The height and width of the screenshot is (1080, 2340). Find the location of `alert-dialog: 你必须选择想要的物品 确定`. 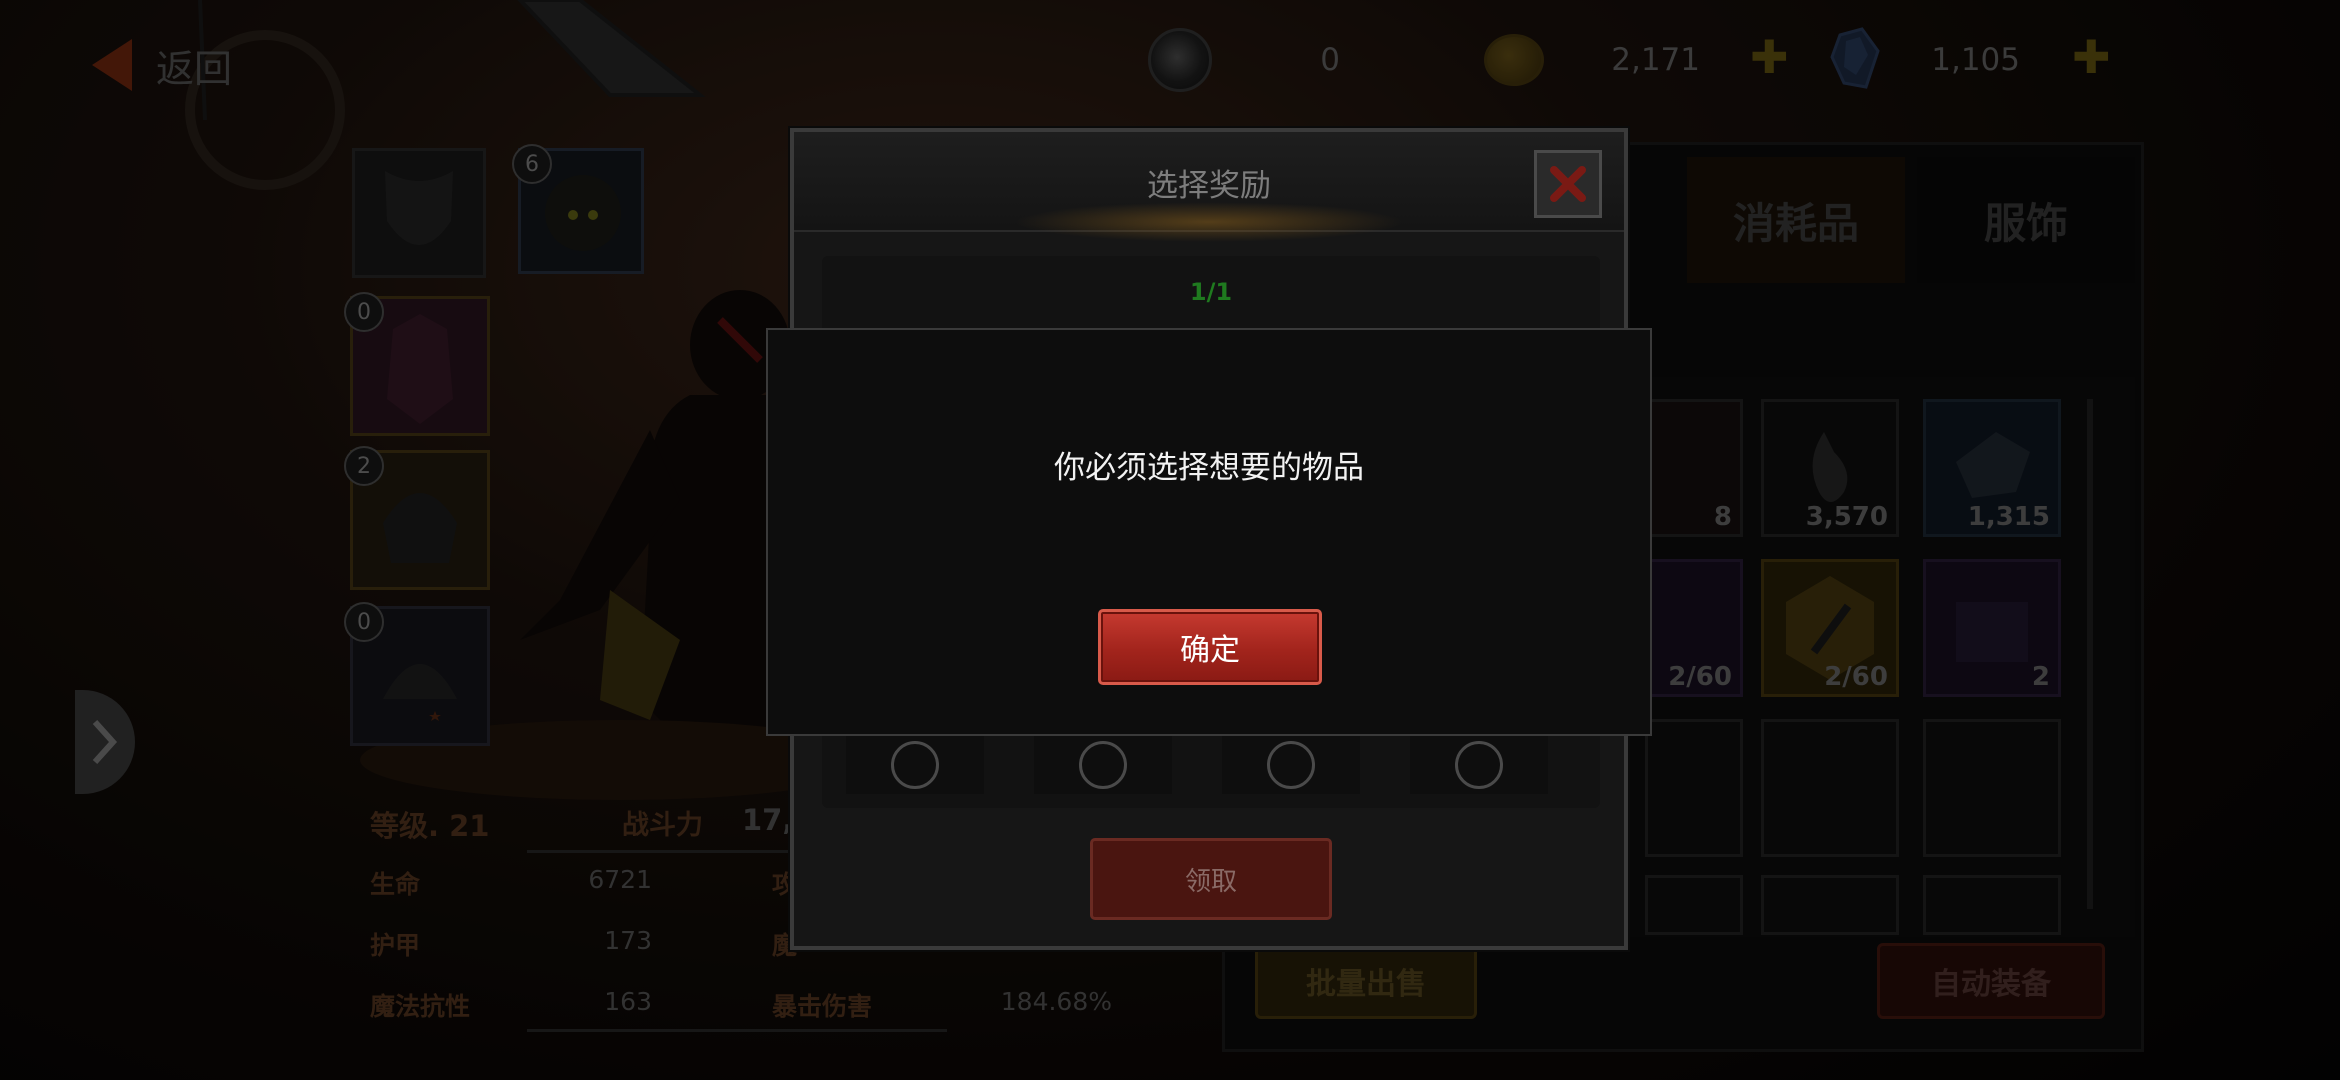

alert-dialog: 你必须选择想要的物品 确定 is located at coordinates (1209, 532).